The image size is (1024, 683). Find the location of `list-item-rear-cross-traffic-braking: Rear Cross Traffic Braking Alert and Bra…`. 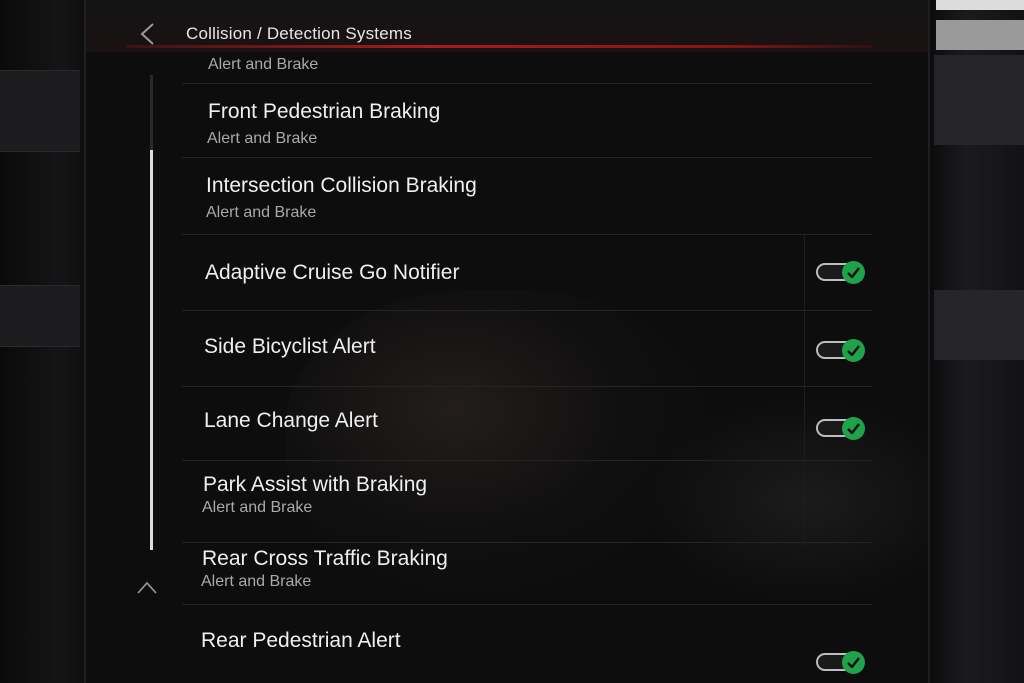

list-item-rear-cross-traffic-braking: Rear Cross Traffic Braking Alert and Bra… is located at coordinates (527, 574).